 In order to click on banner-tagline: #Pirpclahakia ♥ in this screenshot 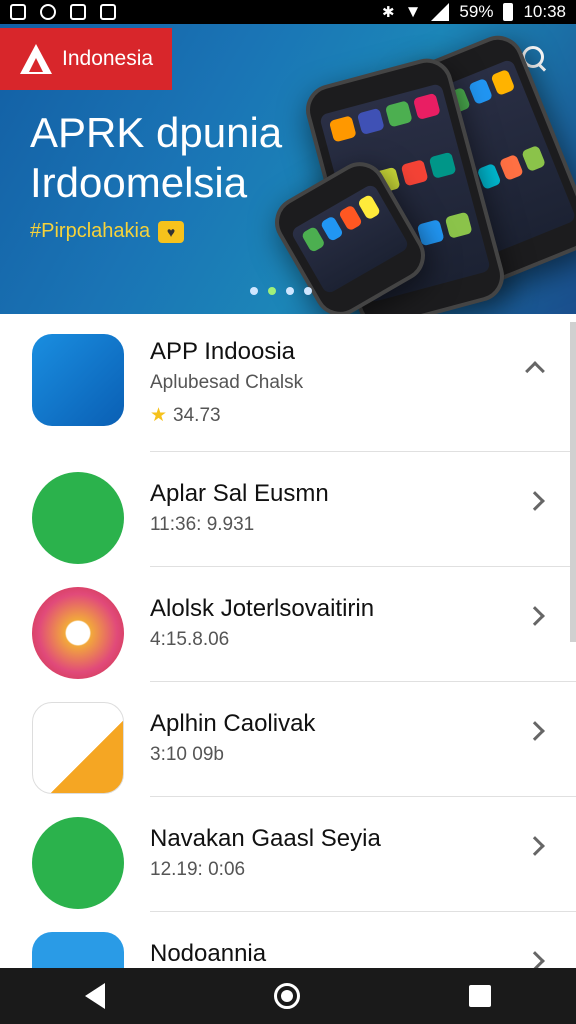, I will do `click(107, 231)`.